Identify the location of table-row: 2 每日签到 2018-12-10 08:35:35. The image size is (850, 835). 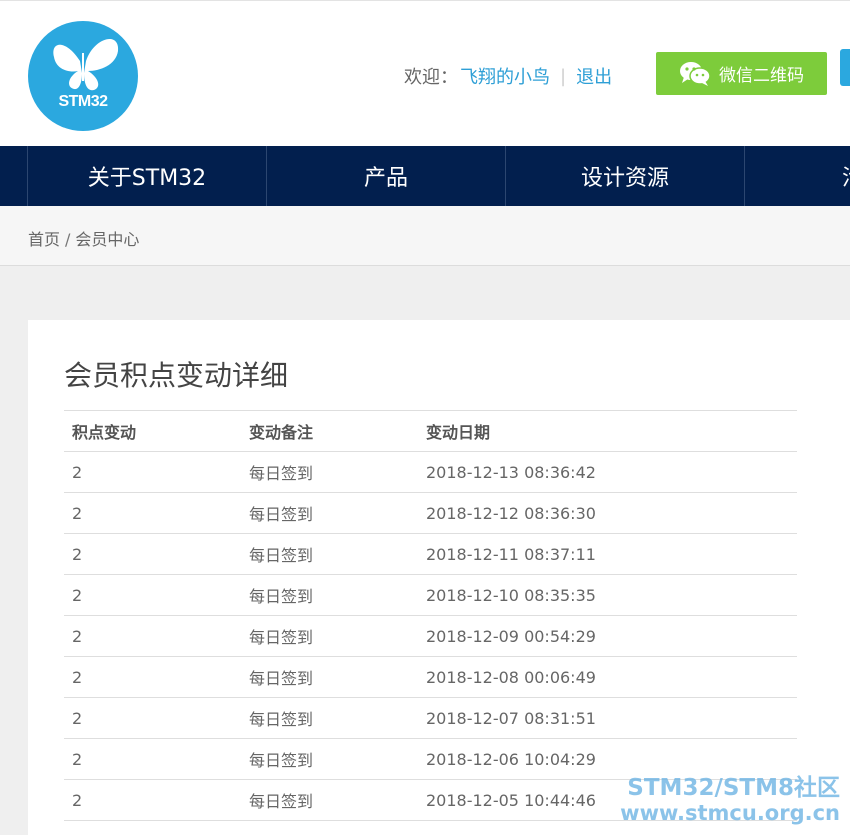
(430, 595).